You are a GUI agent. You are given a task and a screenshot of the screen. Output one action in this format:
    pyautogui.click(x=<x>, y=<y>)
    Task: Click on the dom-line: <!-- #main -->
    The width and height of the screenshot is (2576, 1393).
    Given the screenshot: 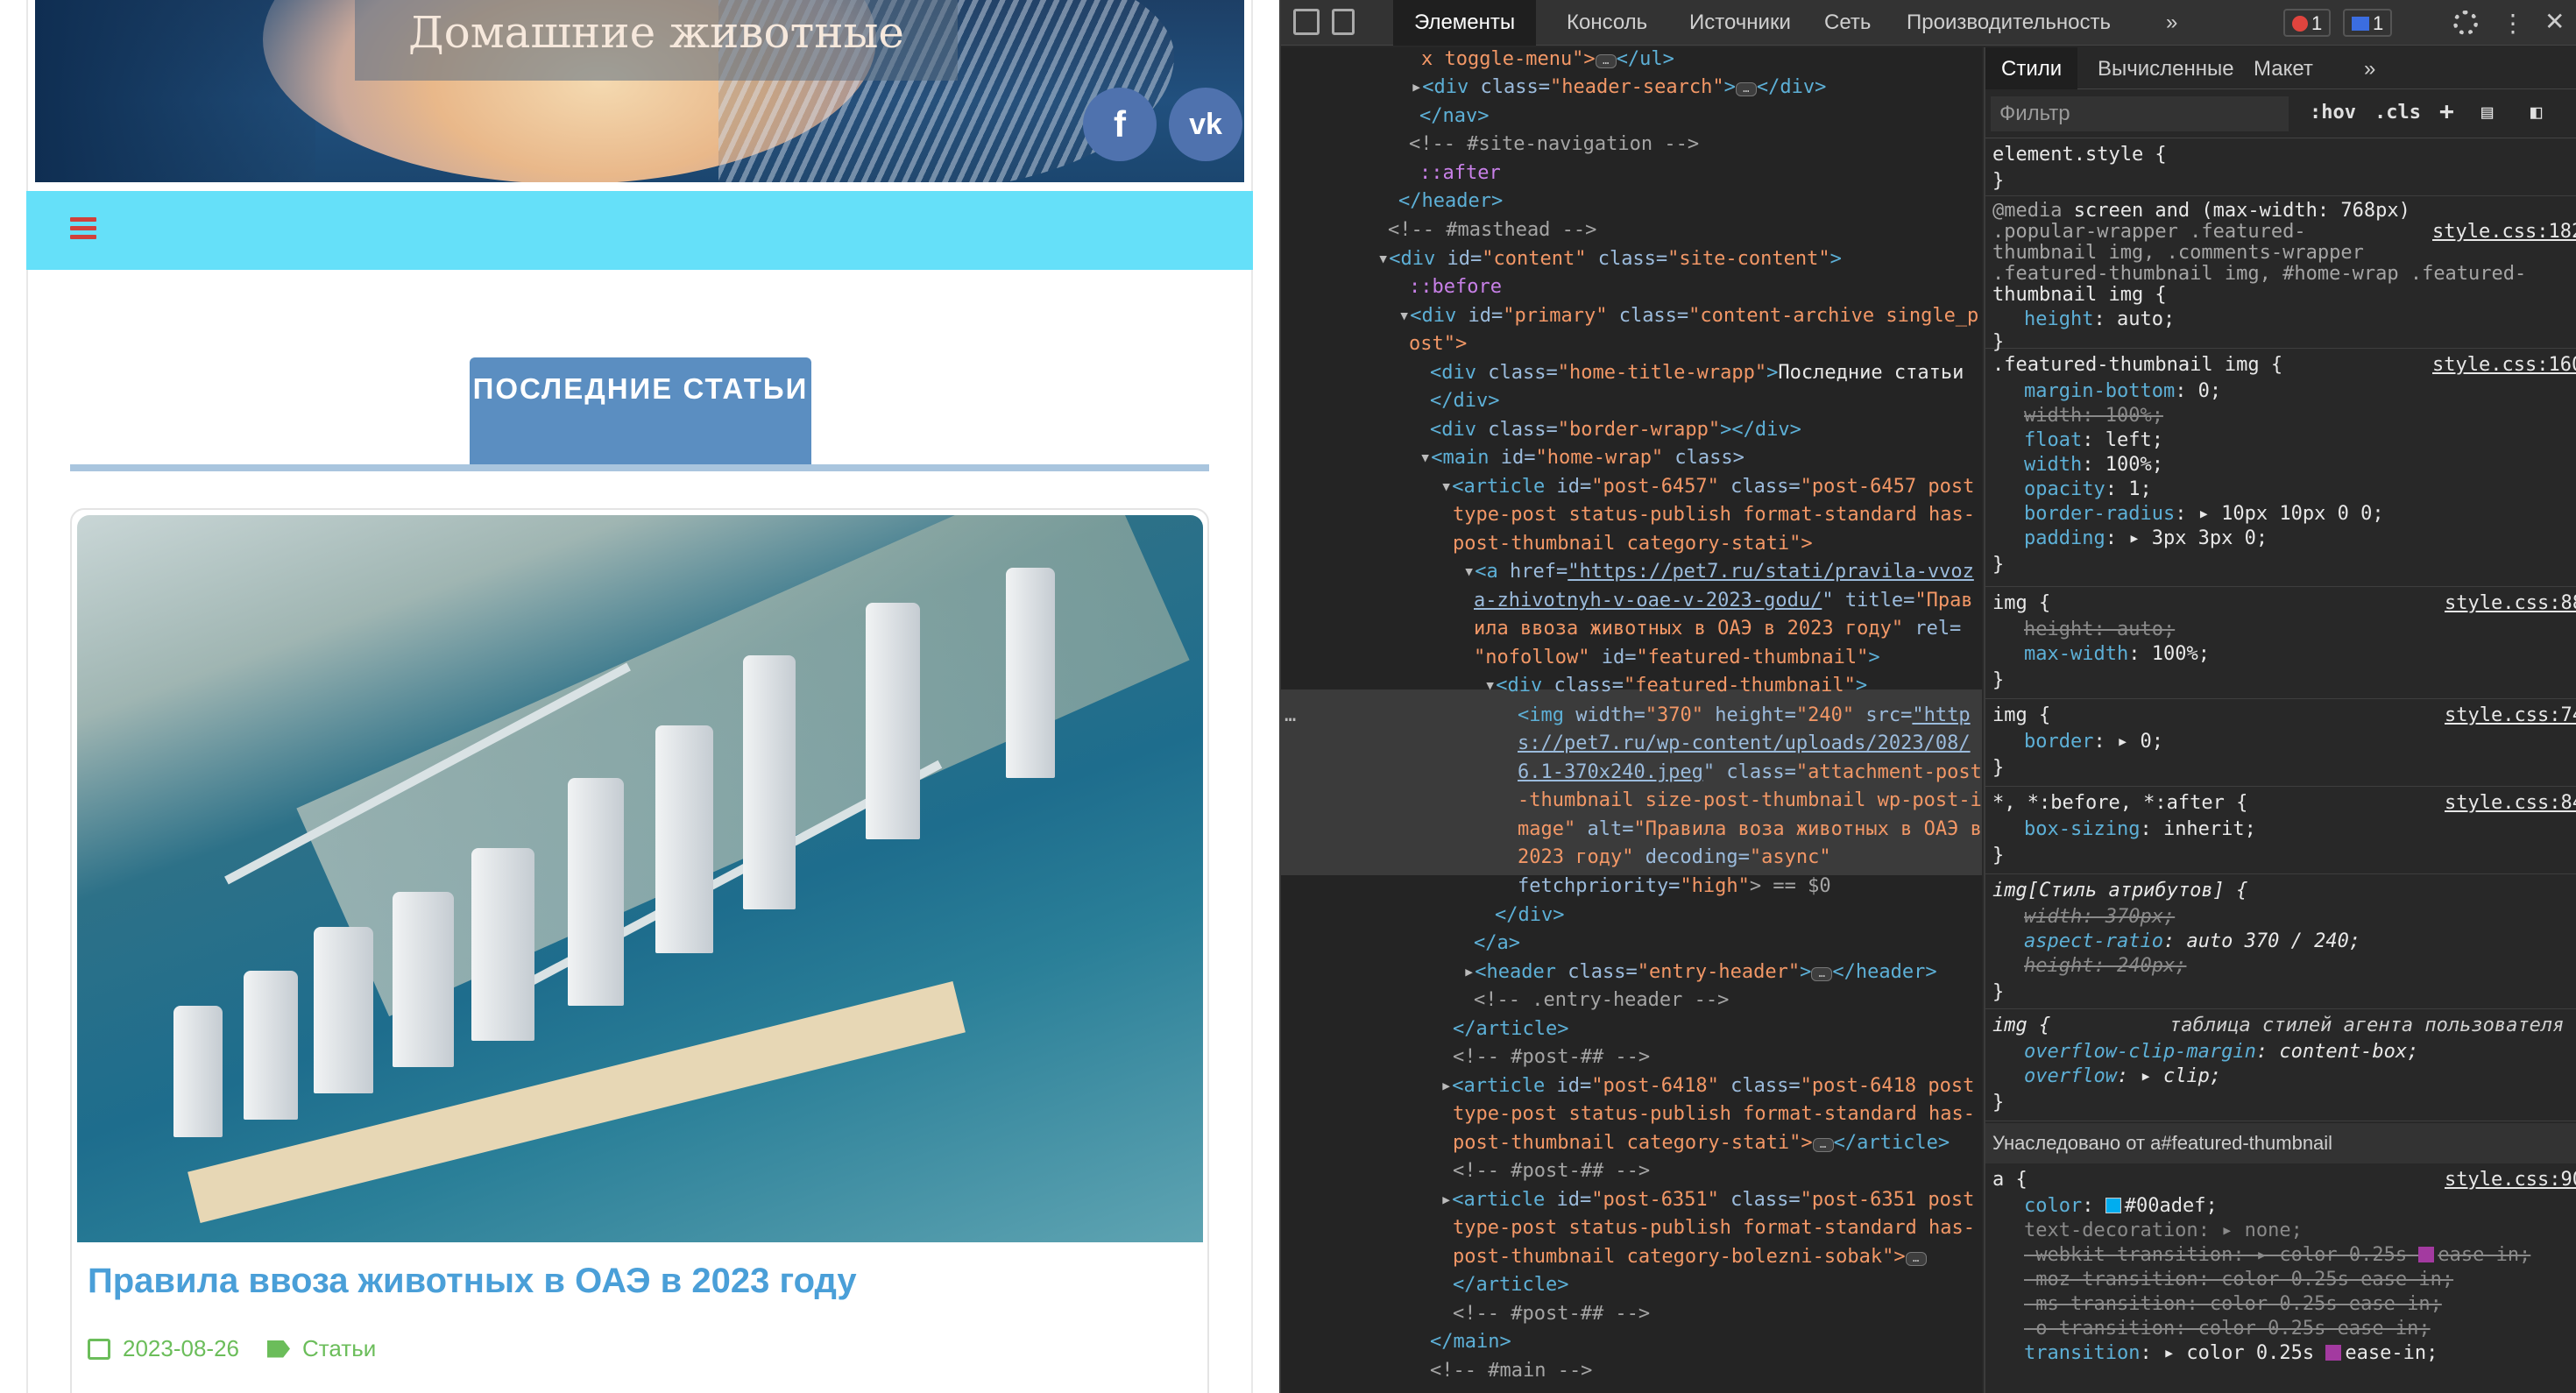 What is the action you would take?
    pyautogui.click(x=1511, y=1371)
    